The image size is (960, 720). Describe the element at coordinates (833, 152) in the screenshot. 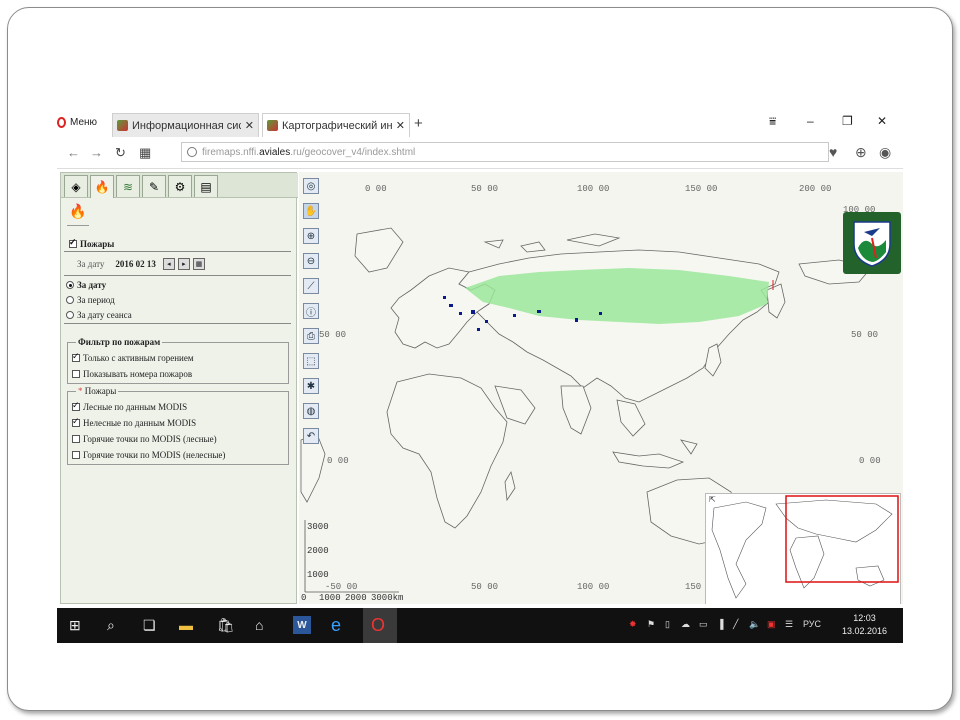

I see `bookmark-heart-icon: ♥` at that location.